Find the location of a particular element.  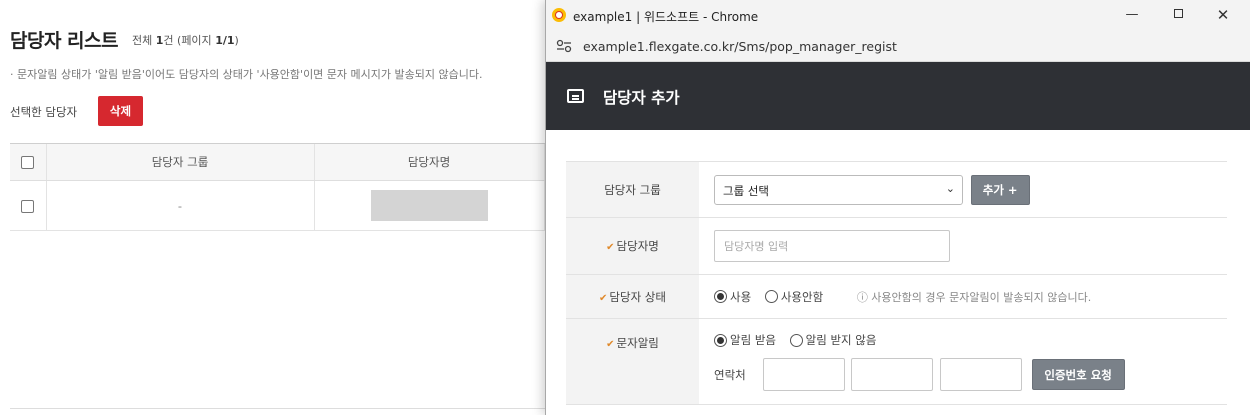

row-checkbox is located at coordinates (28, 206).